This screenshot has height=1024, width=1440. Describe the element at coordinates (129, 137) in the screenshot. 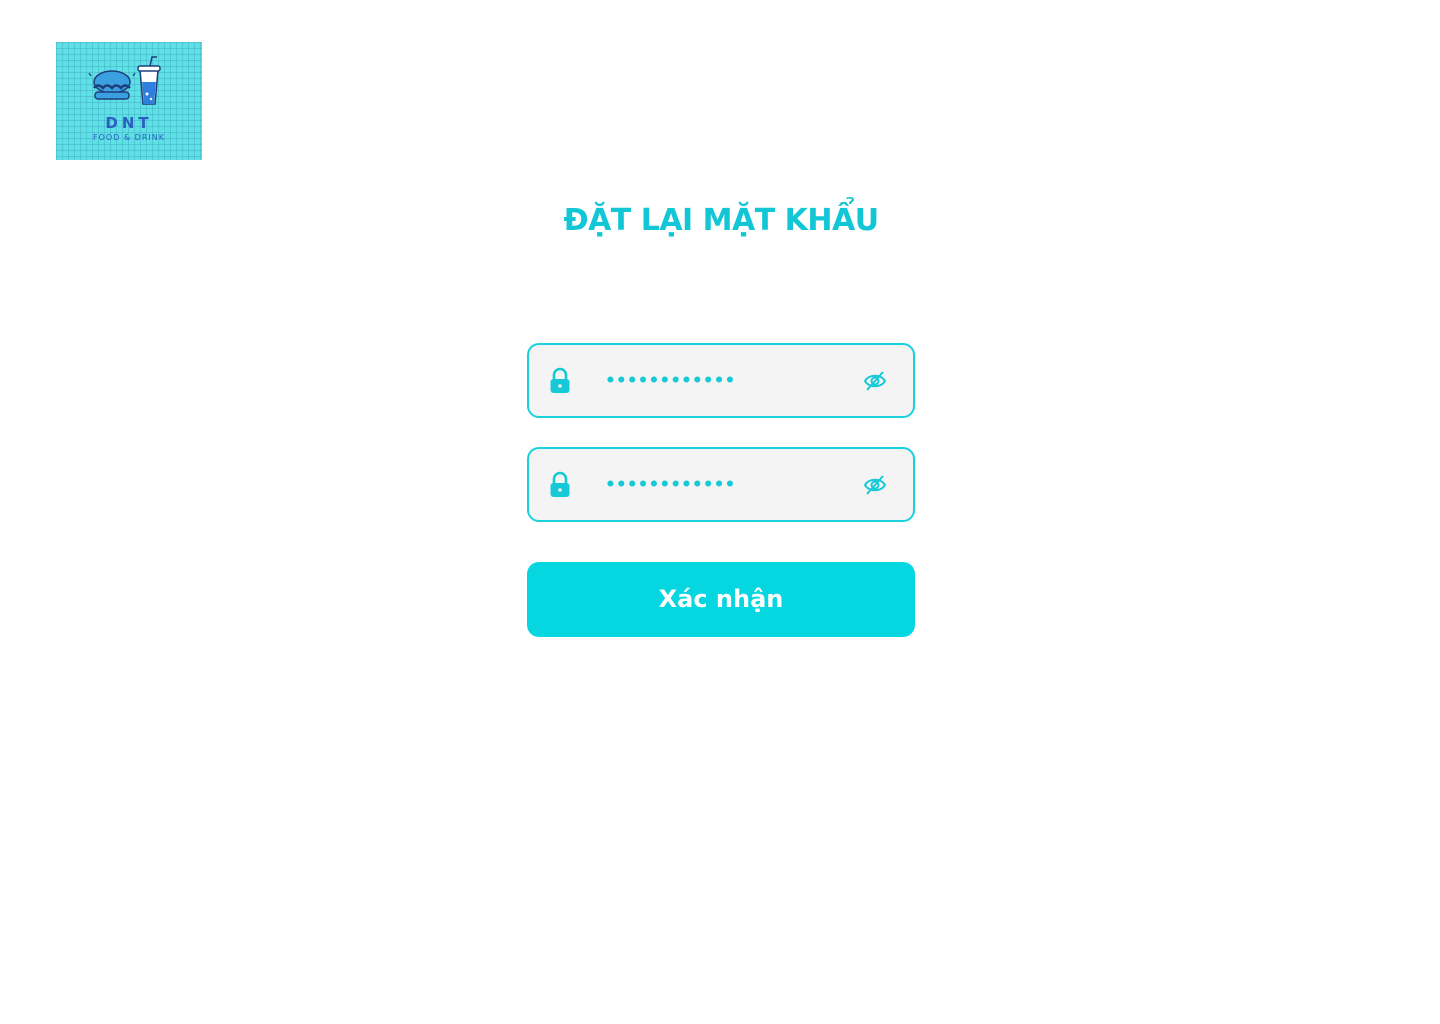

I see `brand-tagline: FOOD & DRINK` at that location.